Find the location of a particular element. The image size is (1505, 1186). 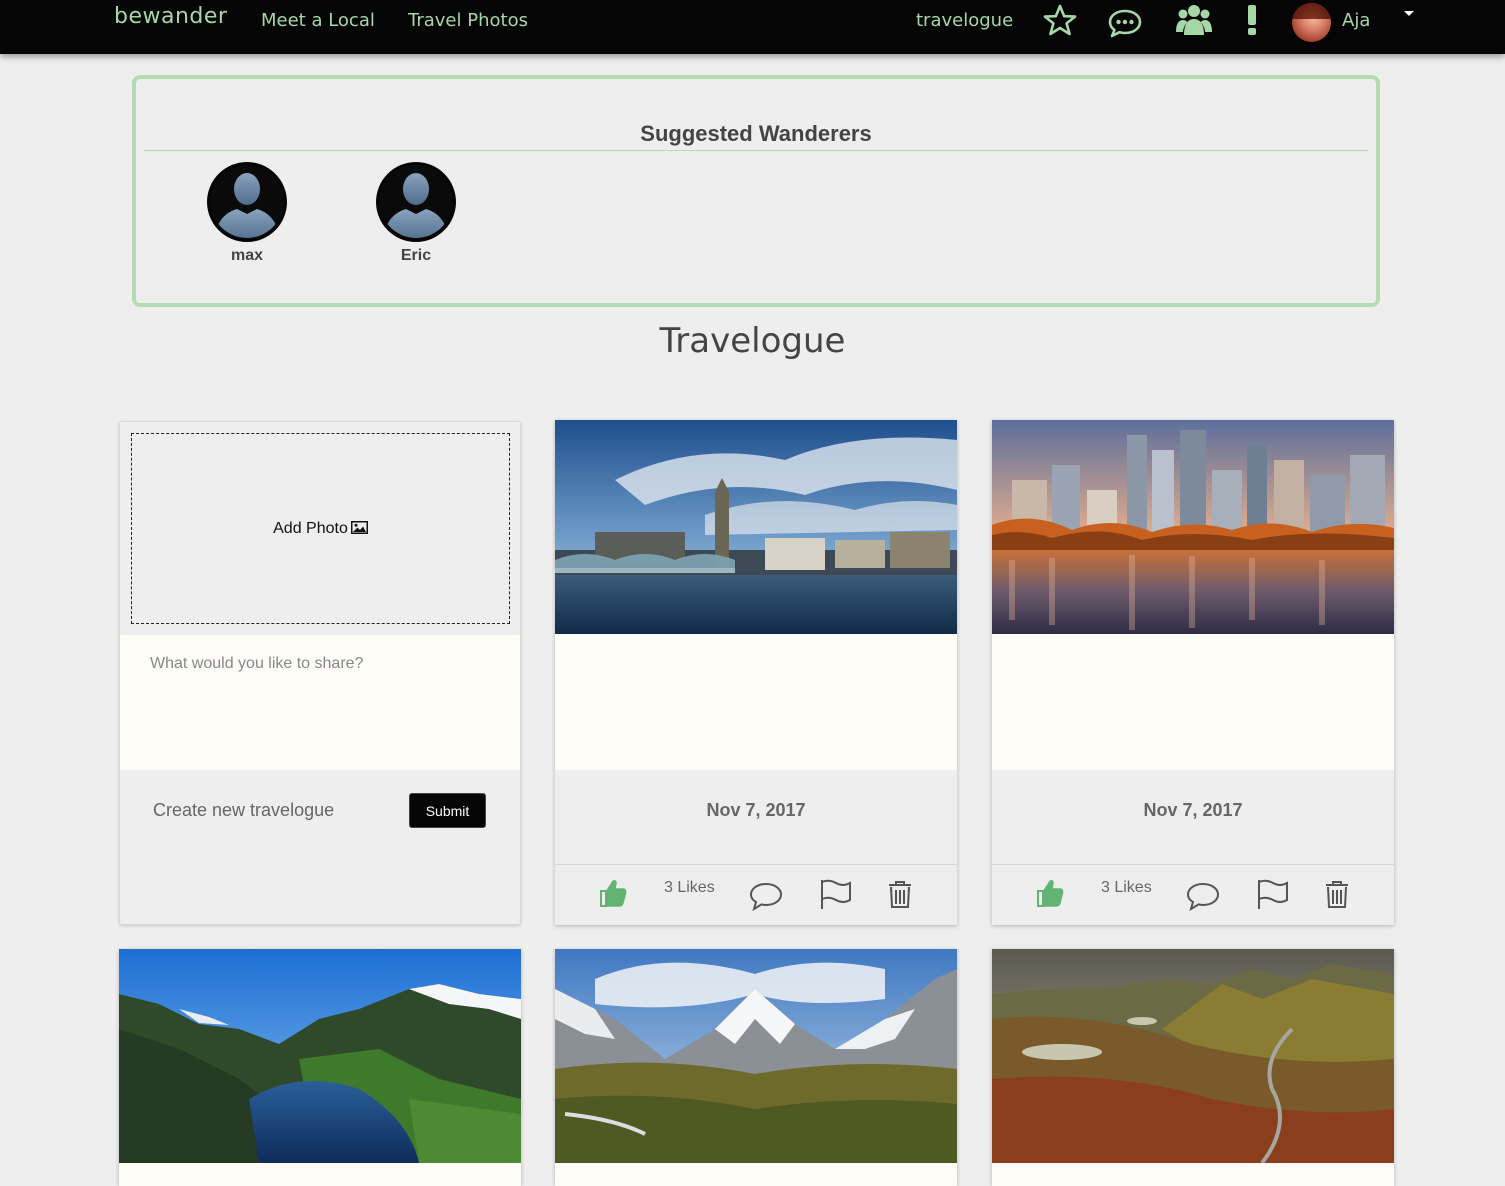

wanderer-card: max is located at coordinates (247, 213).